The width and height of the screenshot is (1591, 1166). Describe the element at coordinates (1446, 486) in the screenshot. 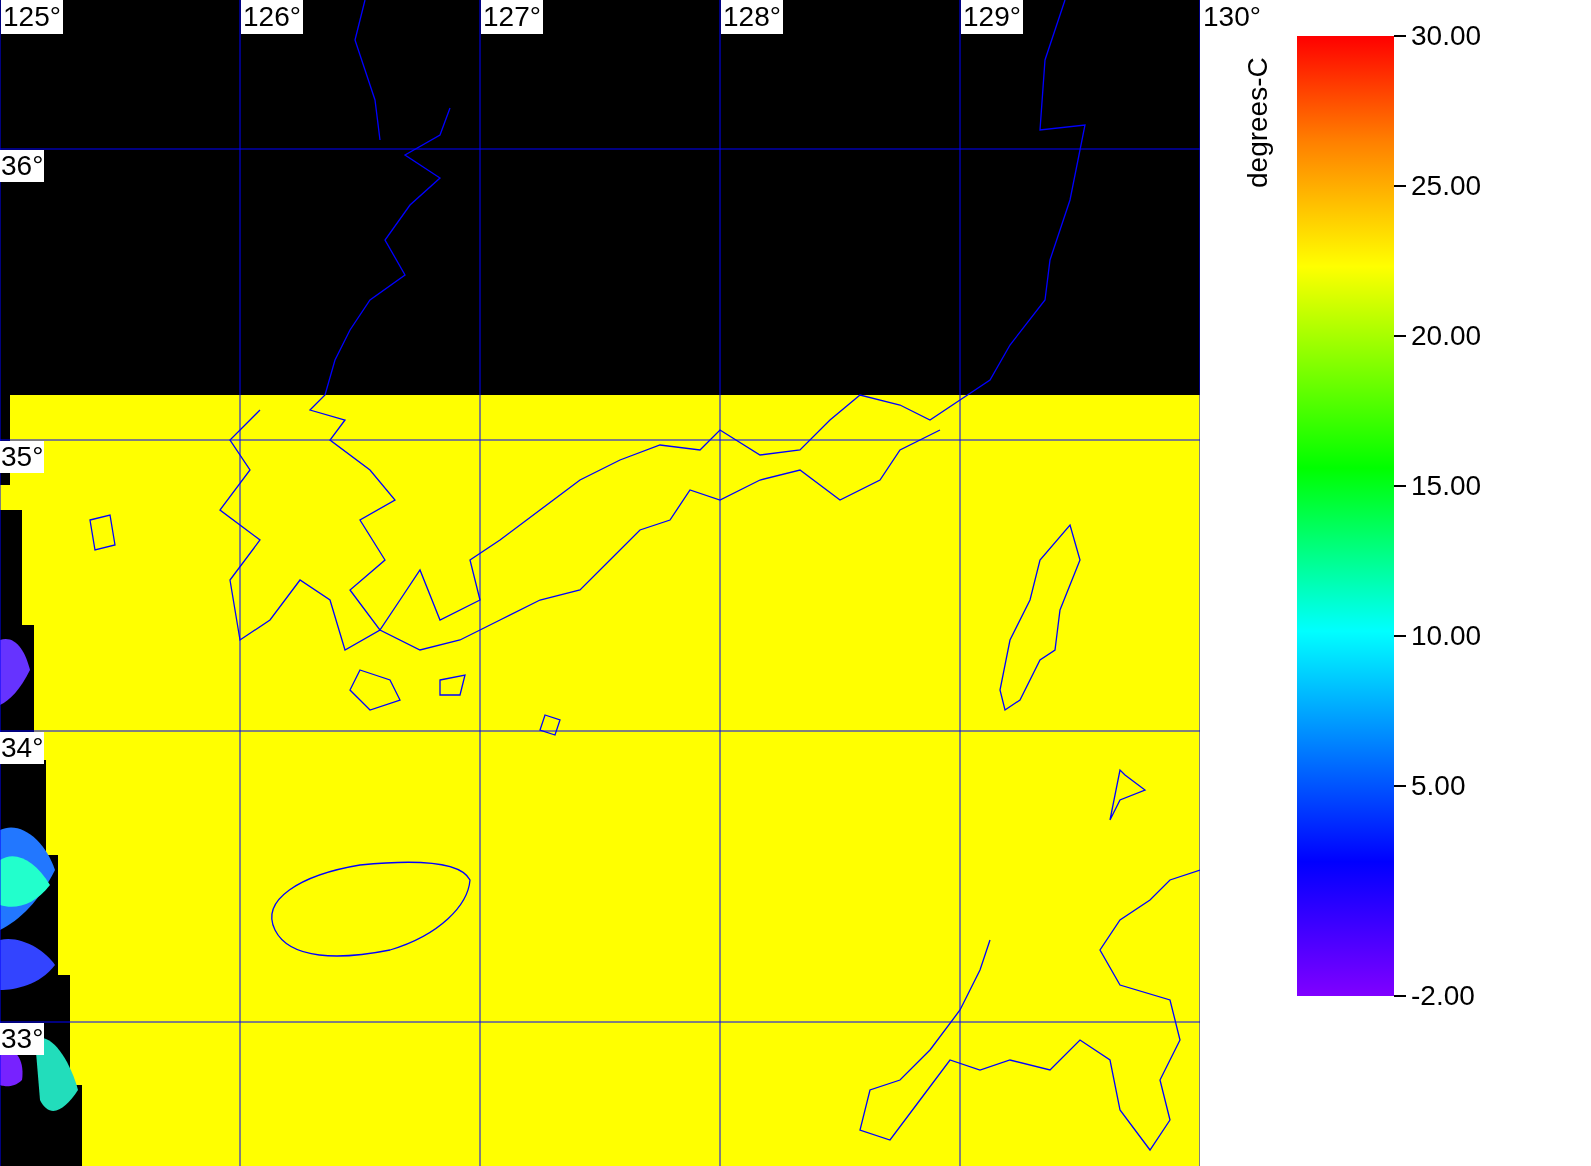

I see `scale-tick-label: 15.00` at that location.